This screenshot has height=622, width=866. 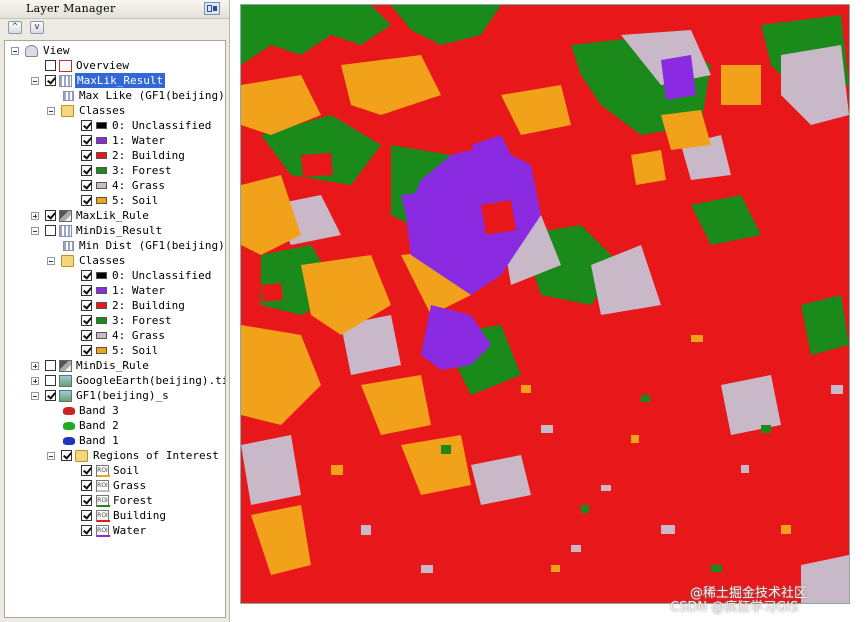 What do you see at coordinates (115, 500) in the screenshot?
I see `roi-item: ROI Forest` at bounding box center [115, 500].